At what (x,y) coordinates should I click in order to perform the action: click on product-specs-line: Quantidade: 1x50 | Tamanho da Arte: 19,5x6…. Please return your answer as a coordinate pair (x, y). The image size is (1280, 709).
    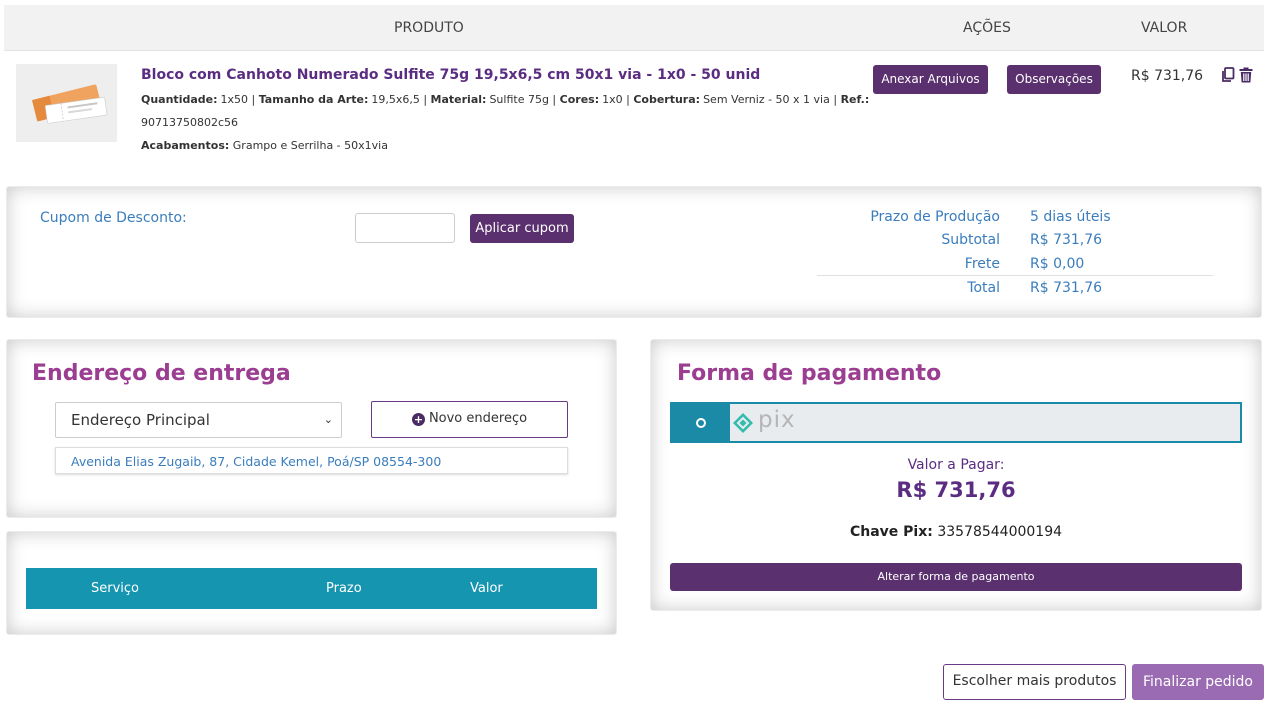
    Looking at the image, I should click on (505, 99).